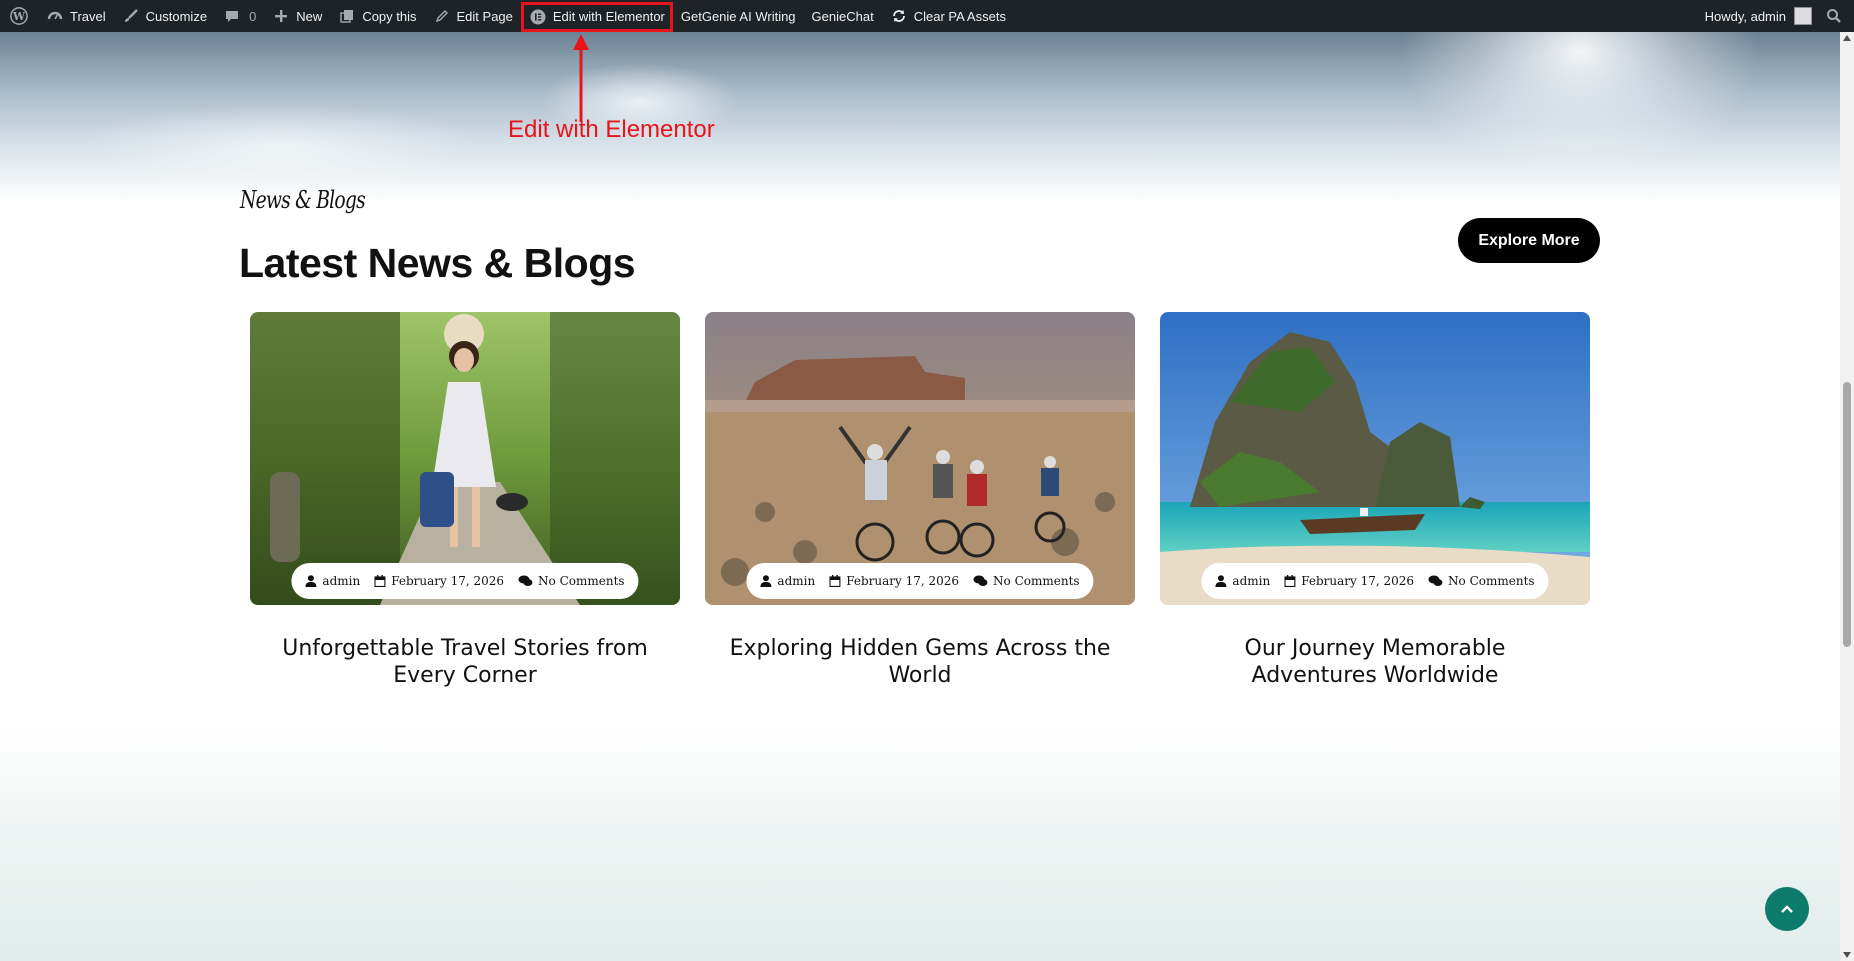 Image resolution: width=1854 pixels, height=961 pixels. I want to click on dashboard-icon, so click(55, 16).